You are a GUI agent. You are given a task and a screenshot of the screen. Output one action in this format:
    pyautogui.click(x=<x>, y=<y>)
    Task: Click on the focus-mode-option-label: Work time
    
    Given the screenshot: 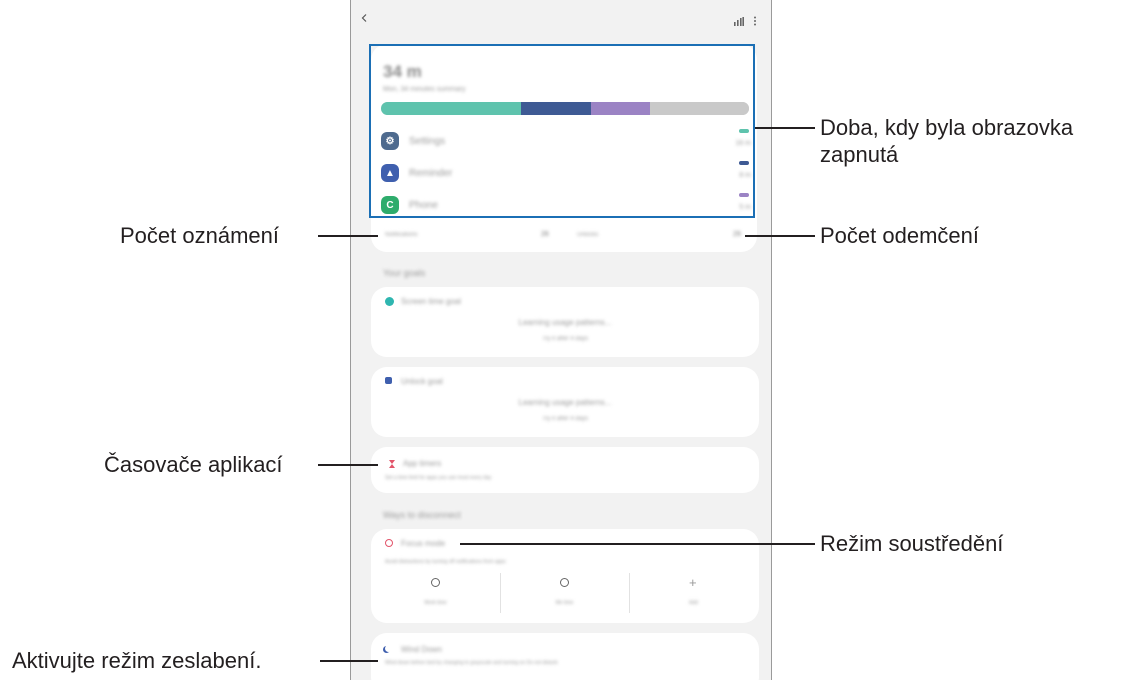 What is the action you would take?
    pyautogui.click(x=435, y=603)
    